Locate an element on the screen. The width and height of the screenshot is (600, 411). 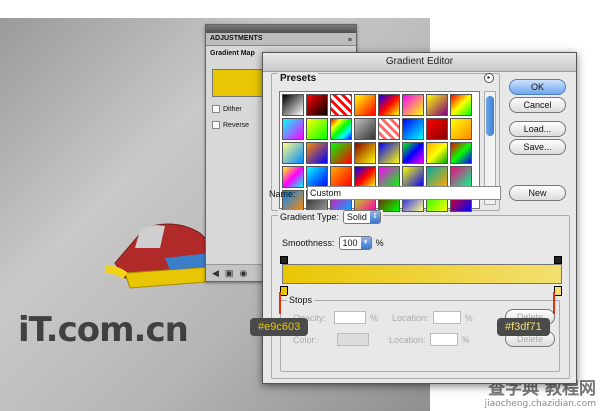
opacity-location-field is located at coordinates (446, 317).